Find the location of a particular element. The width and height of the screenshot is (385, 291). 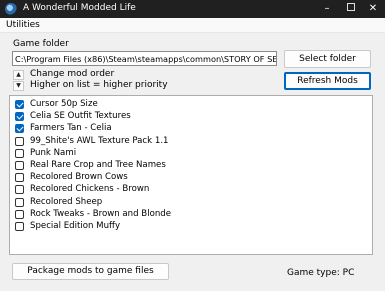

close-button: ✕ is located at coordinates (373, 9).